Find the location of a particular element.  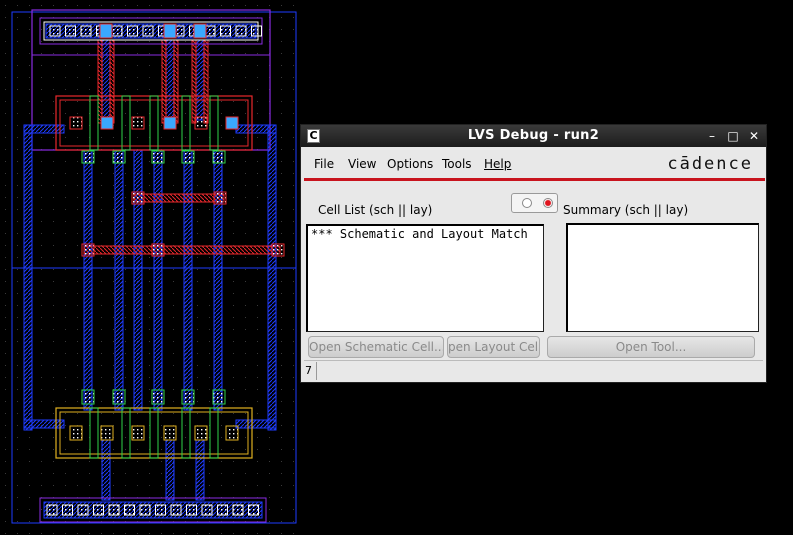

minimize-icon: – is located at coordinates (712, 136).